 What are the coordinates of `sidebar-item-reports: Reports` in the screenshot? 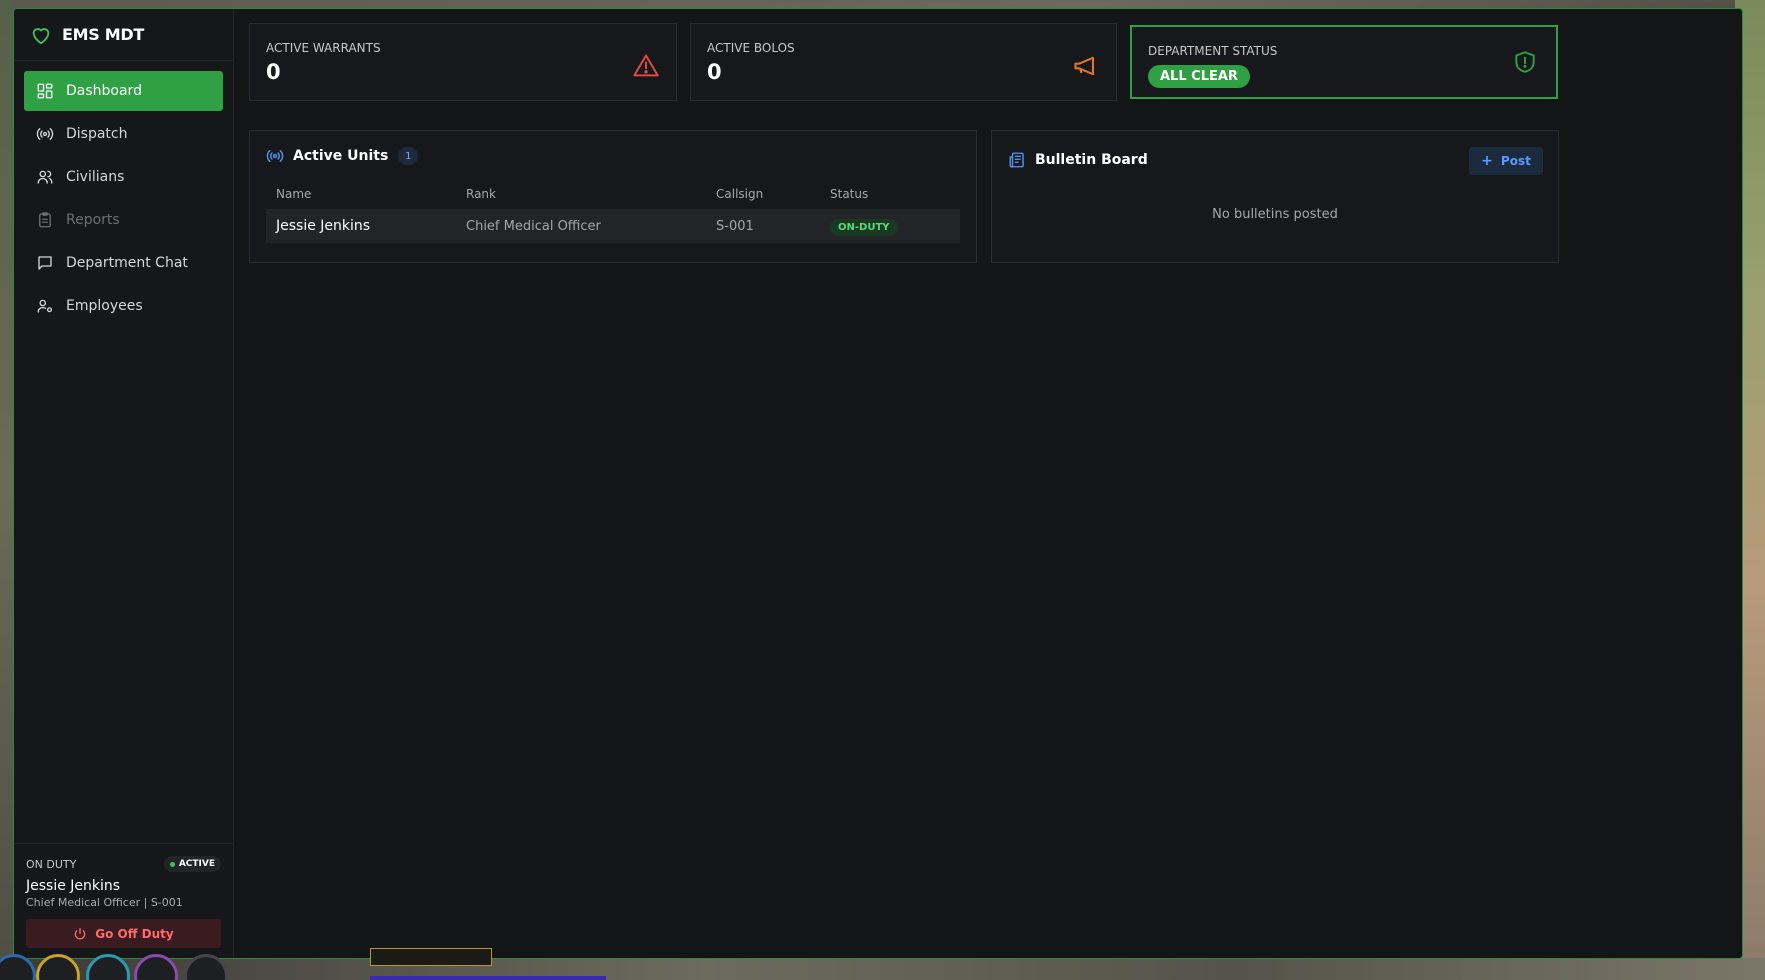 It's located at (123, 220).